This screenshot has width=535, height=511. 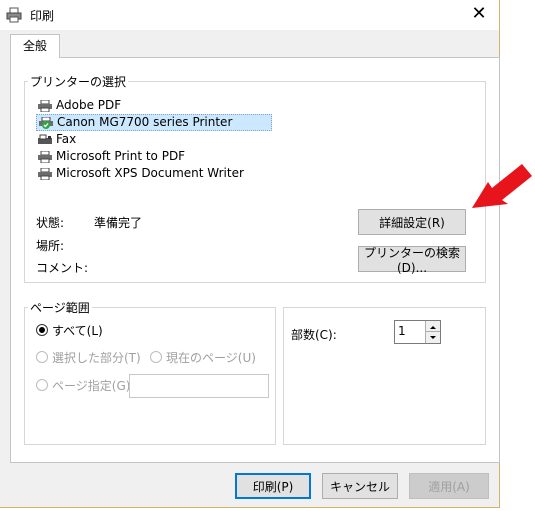 I want to click on radio-selection, so click(x=42, y=357).